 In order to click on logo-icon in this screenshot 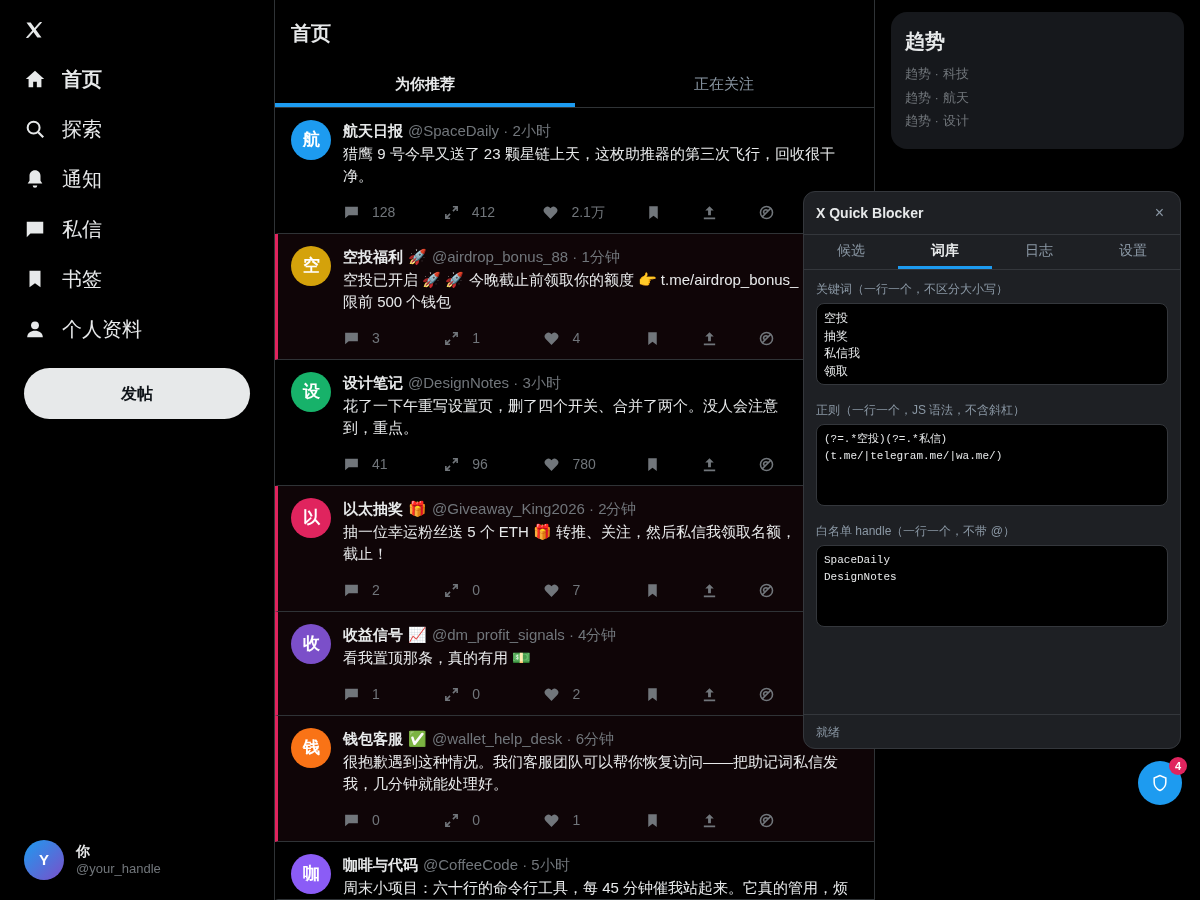, I will do `click(34, 30)`.